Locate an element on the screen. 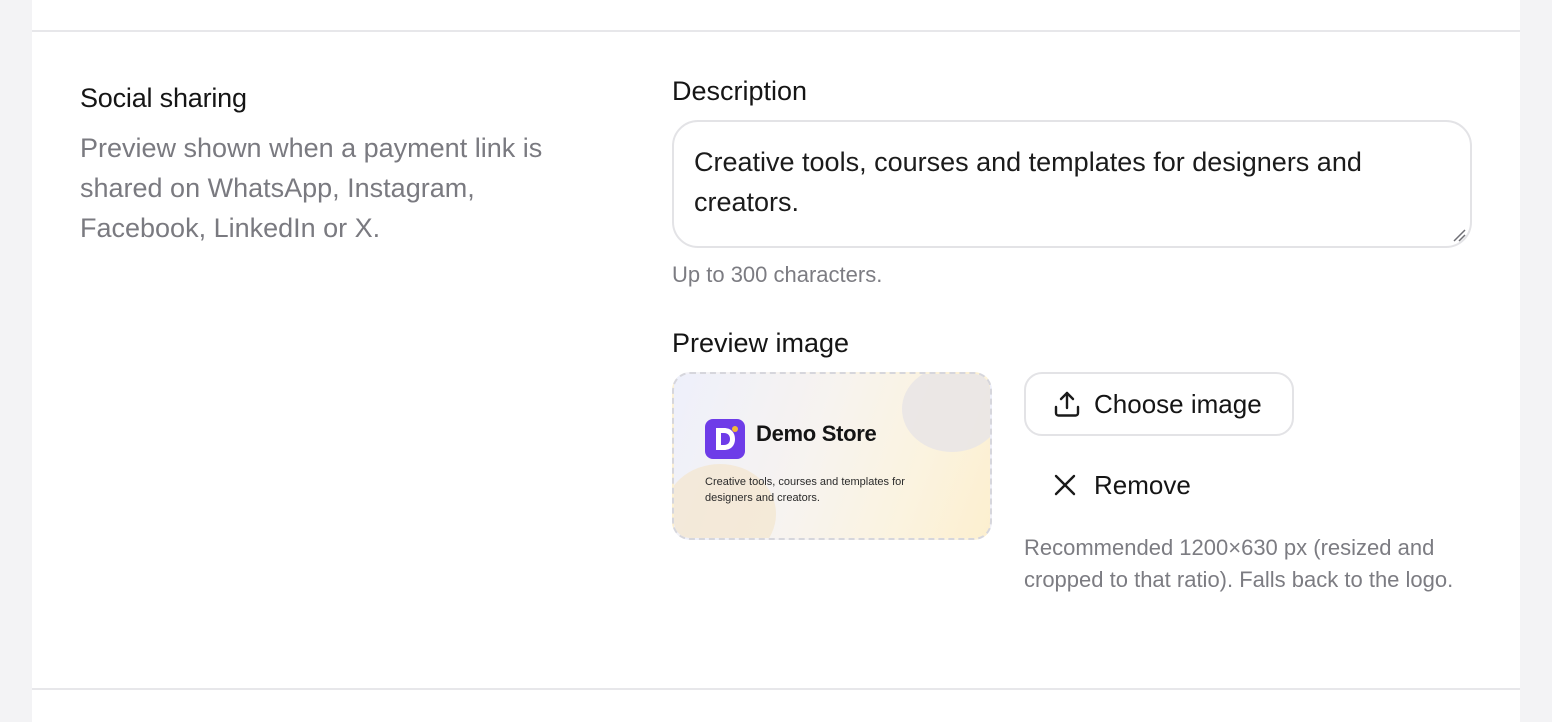 The height and width of the screenshot is (722, 1552). store-name: Demo Store is located at coordinates (816, 433).